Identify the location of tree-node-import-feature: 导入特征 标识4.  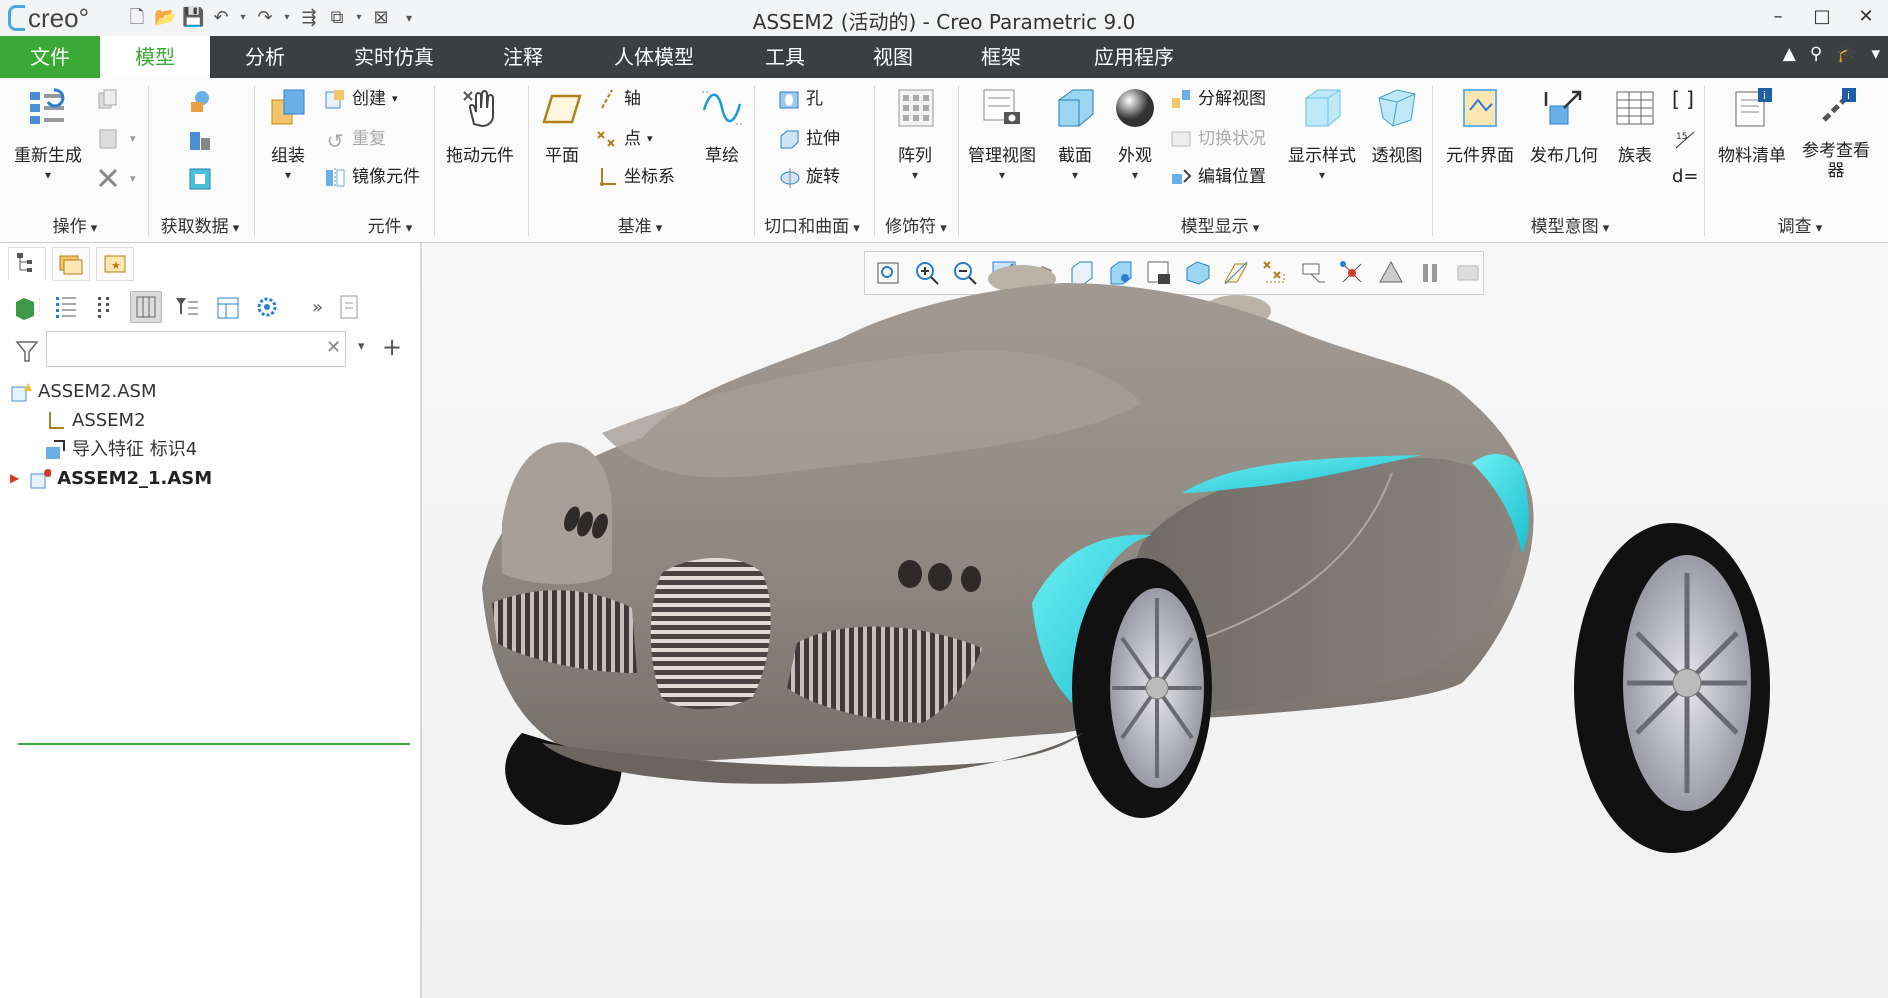
(210, 449).